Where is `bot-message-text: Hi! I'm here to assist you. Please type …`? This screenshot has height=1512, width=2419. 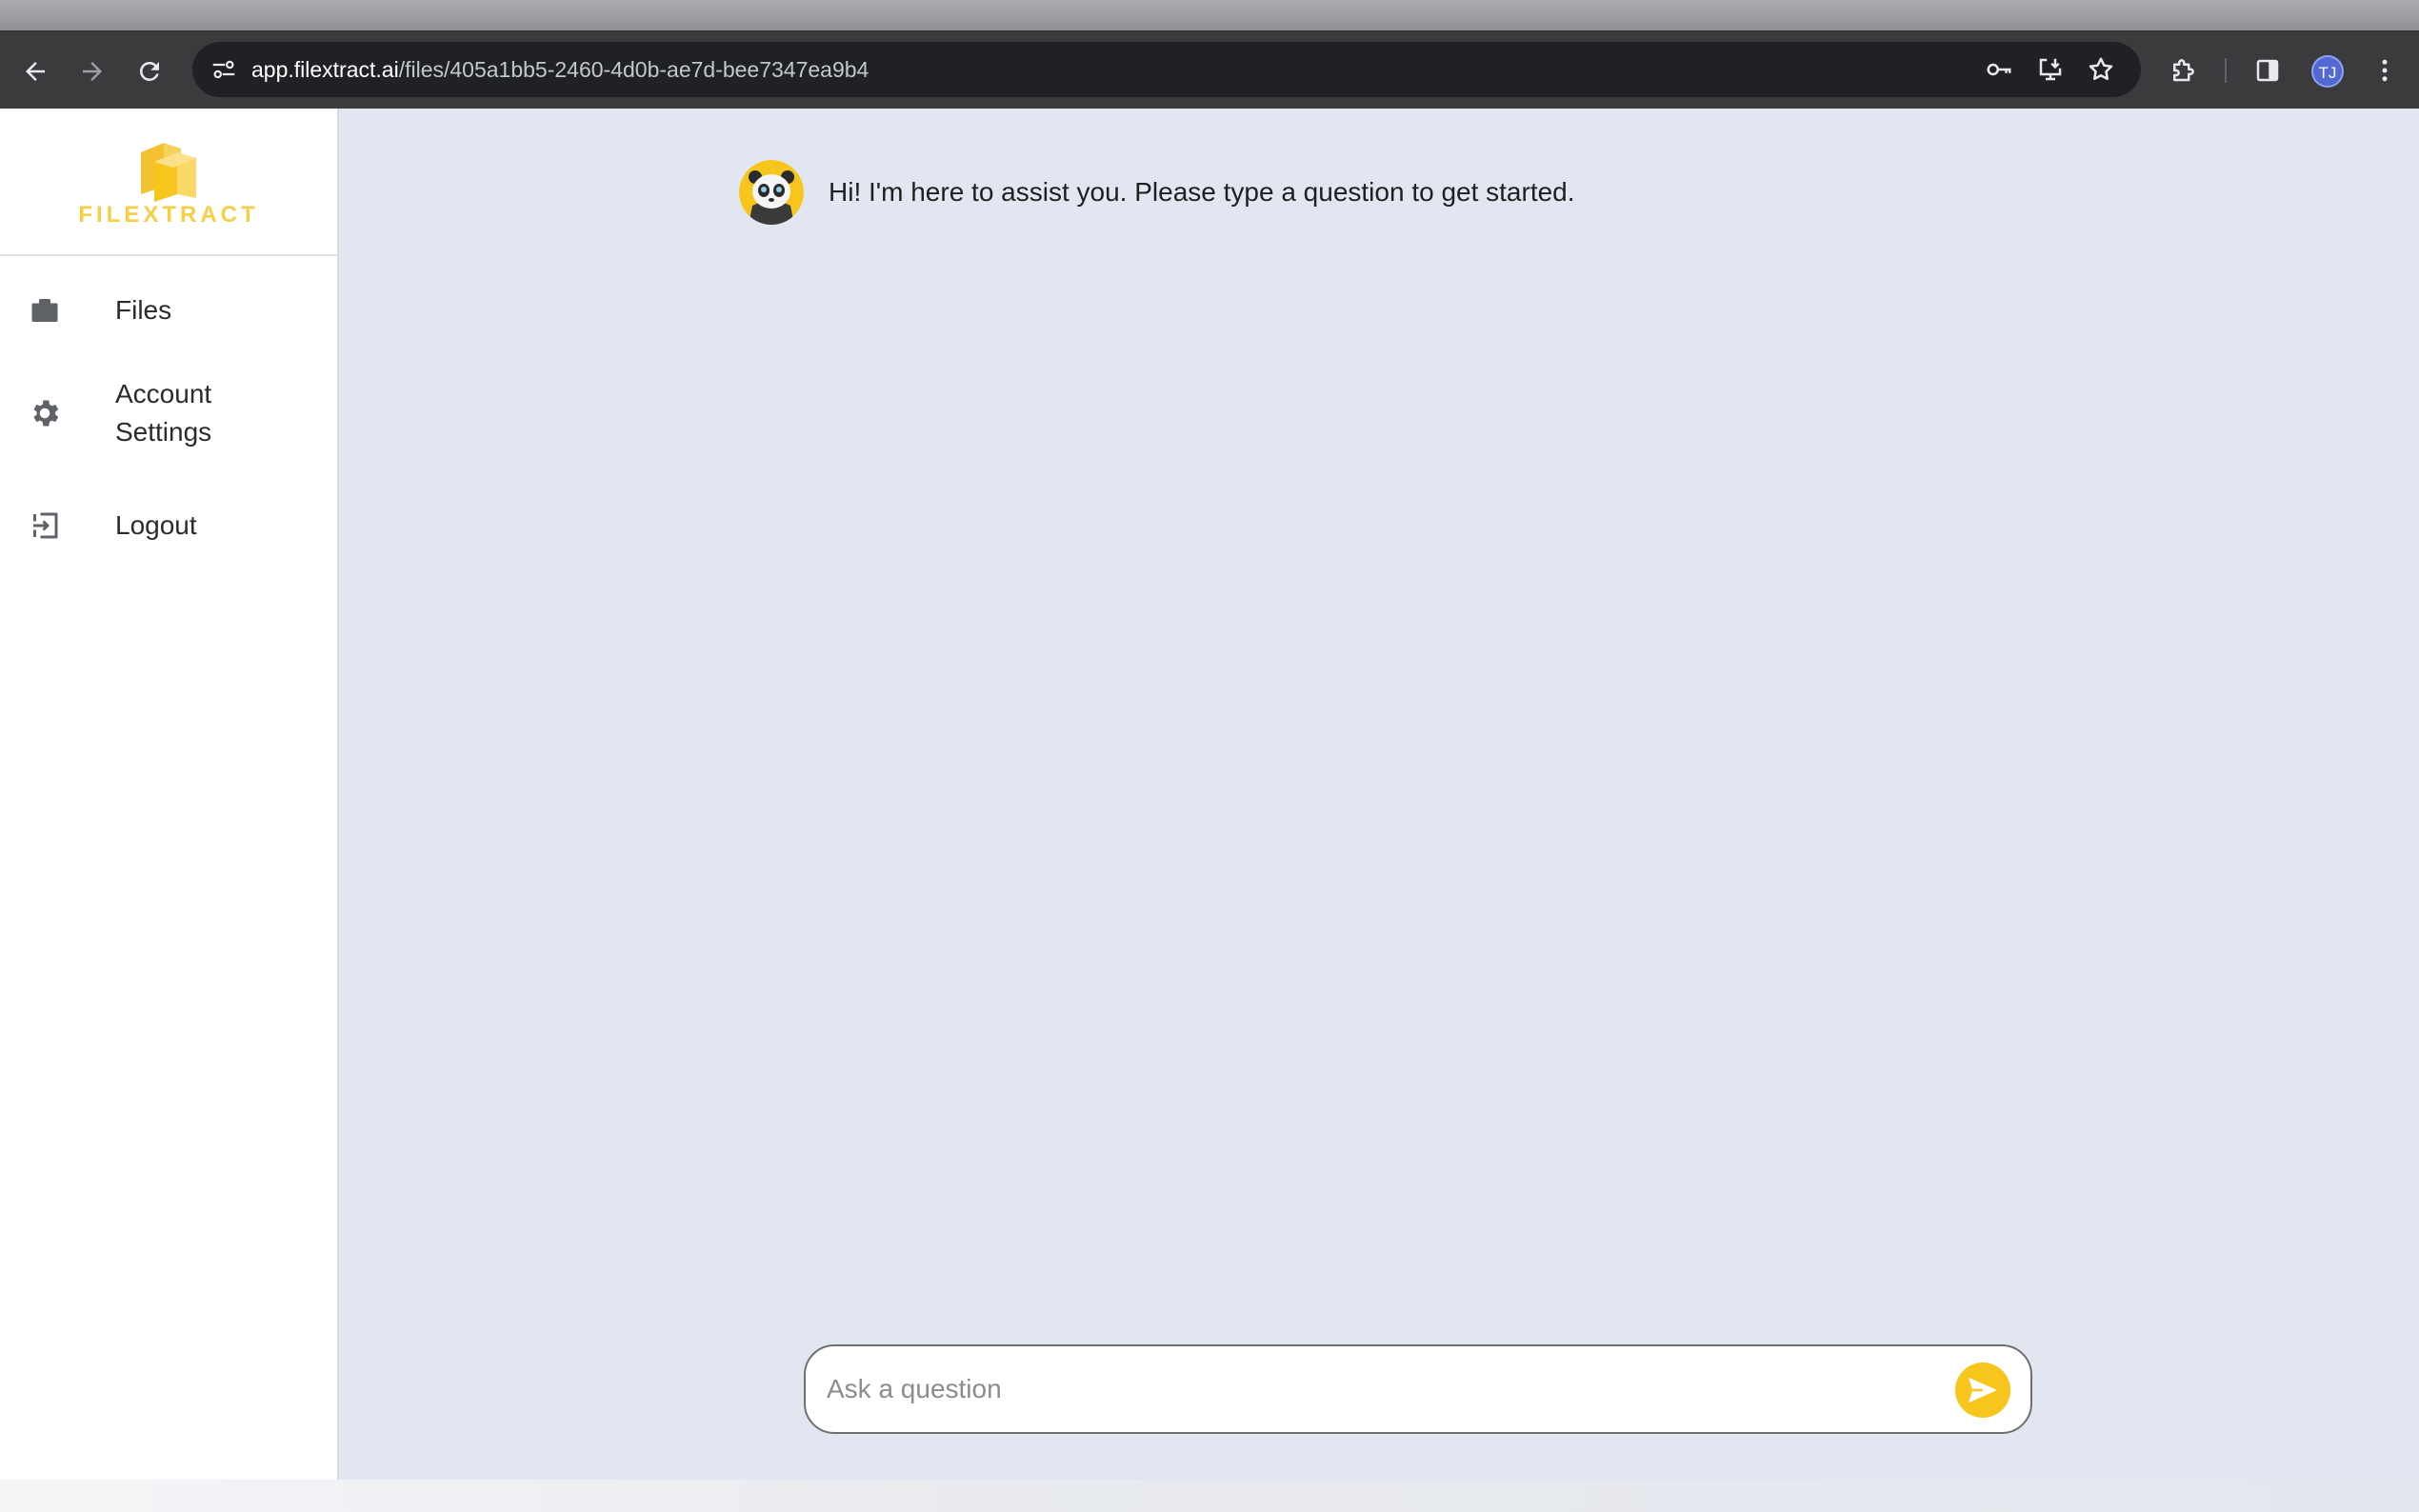 bot-message-text: Hi! I'm here to assist you. Please type … is located at coordinates (1202, 192).